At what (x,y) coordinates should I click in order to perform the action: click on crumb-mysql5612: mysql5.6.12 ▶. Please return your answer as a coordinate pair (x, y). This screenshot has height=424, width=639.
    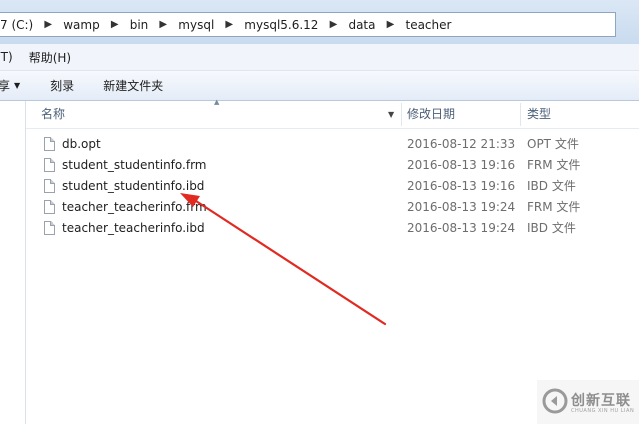
    Looking at the image, I should click on (290, 25).